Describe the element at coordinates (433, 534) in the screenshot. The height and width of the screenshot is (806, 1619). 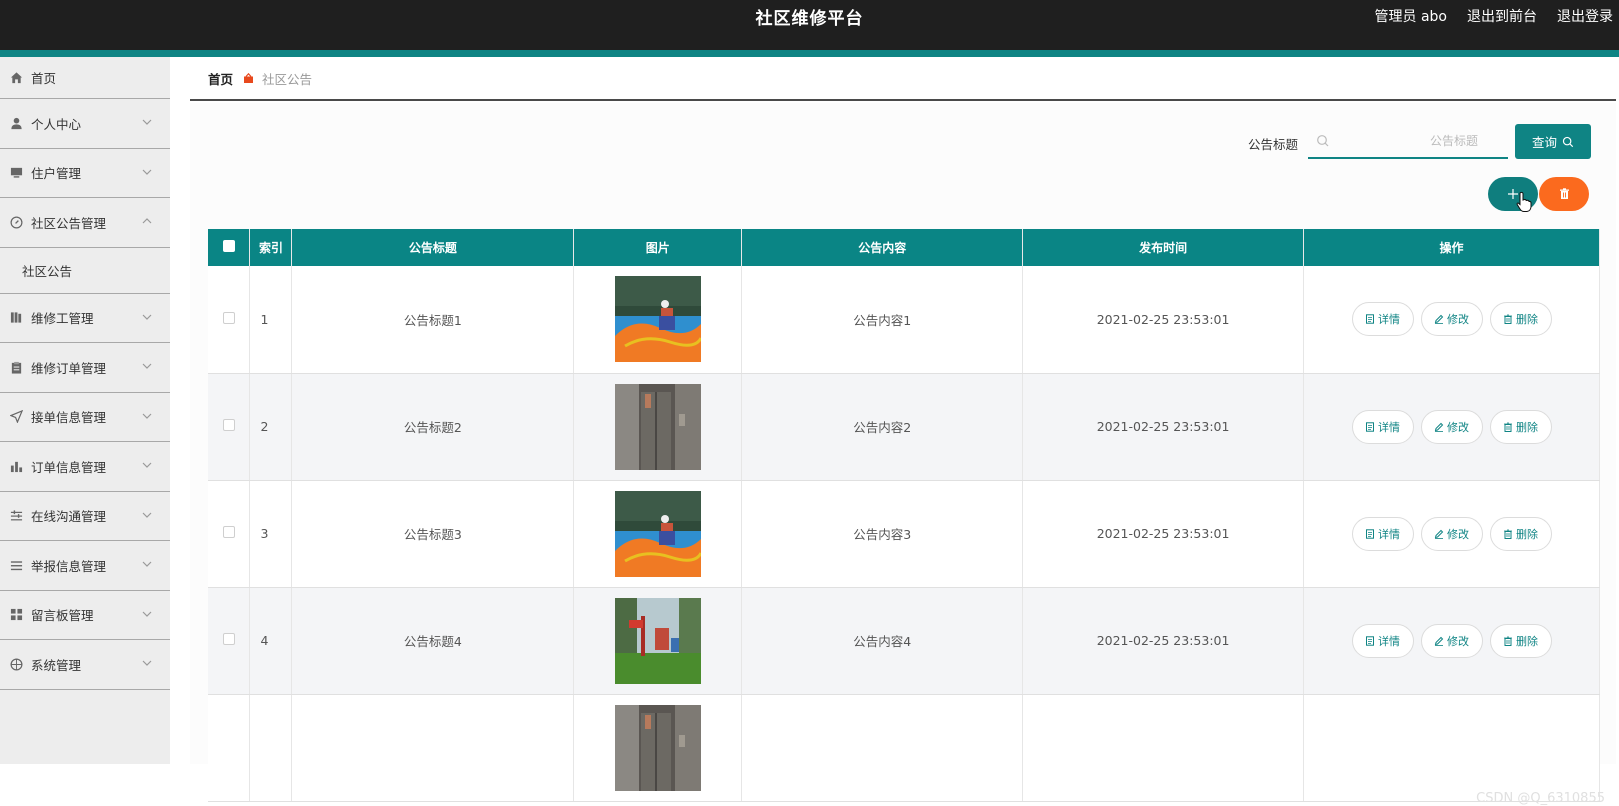
I see `row-title: 公告标题3` at that location.